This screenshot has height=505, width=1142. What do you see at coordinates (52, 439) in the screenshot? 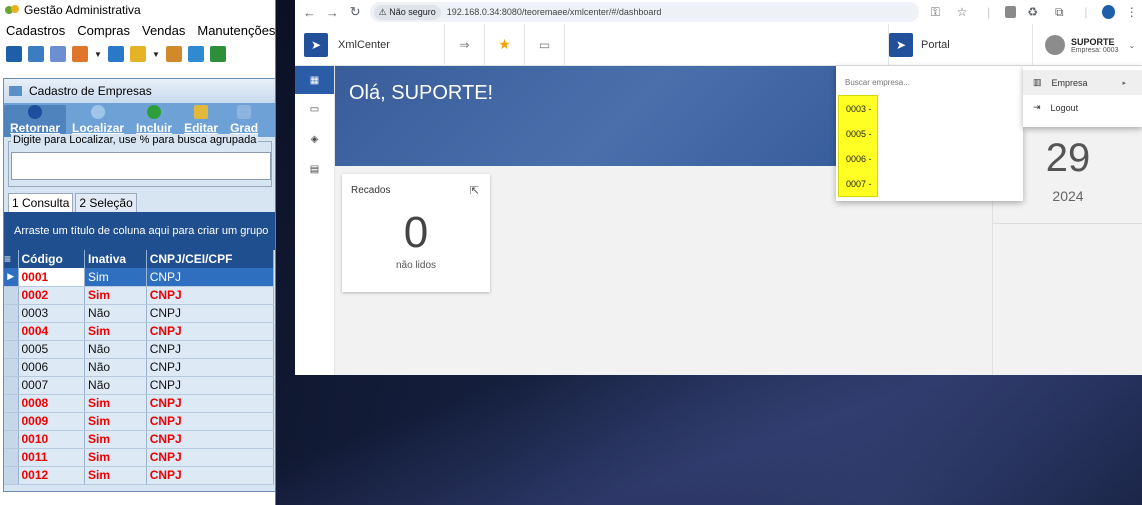
I see `cell-codigo: 0010` at bounding box center [52, 439].